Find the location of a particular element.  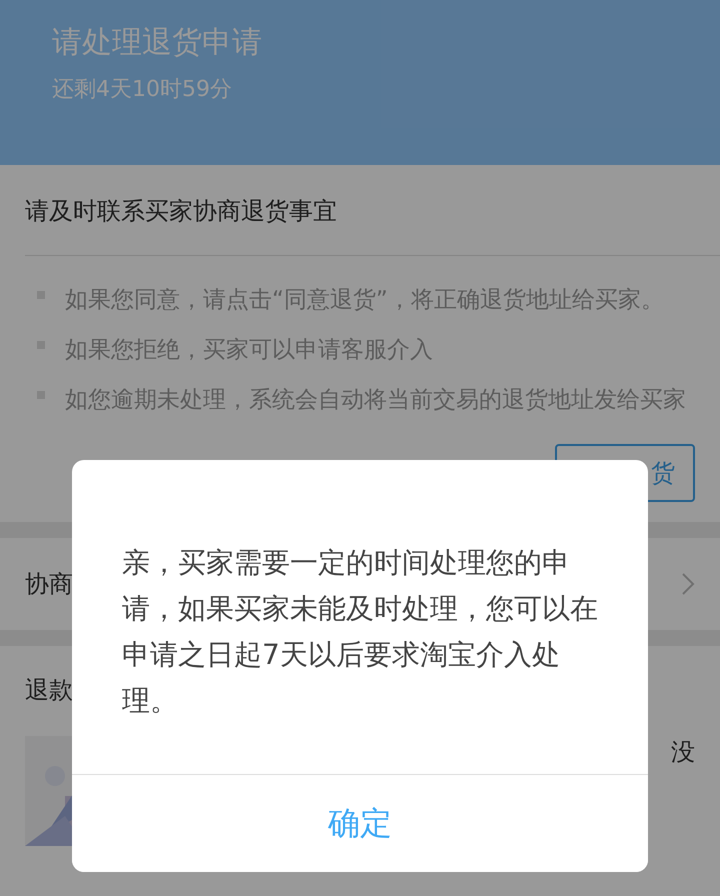

notice-text: 如您逾期未处理，系统会自动将当前交易的退货地址发给买家 is located at coordinates (376, 400).